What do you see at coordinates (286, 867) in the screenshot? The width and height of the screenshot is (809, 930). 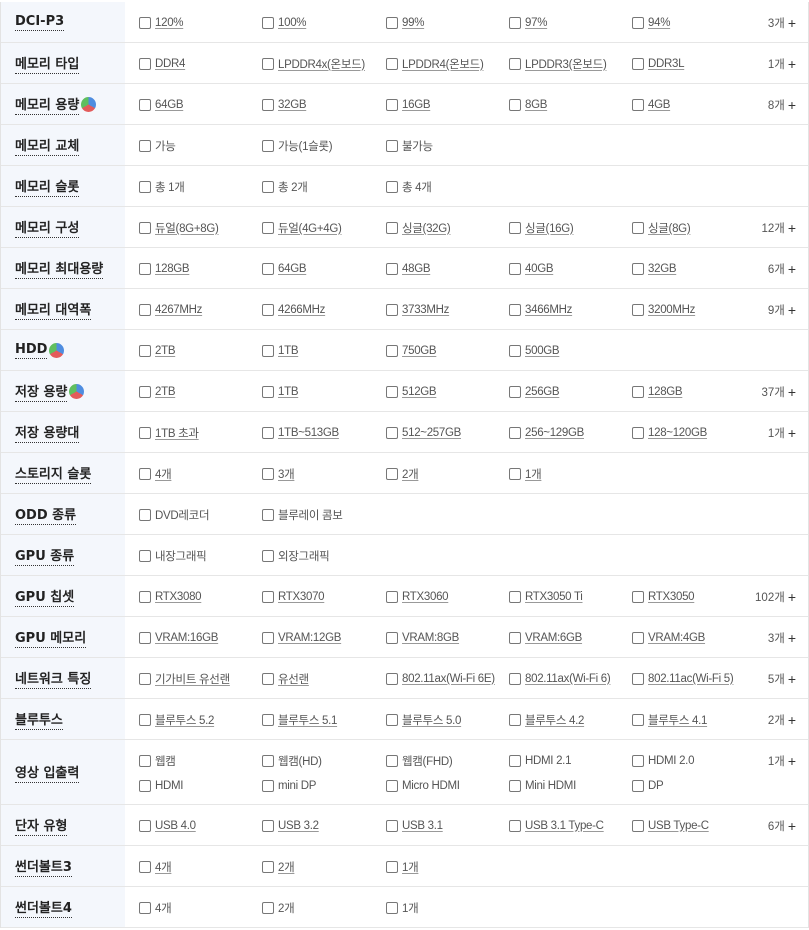 I see `option-label: 2개` at bounding box center [286, 867].